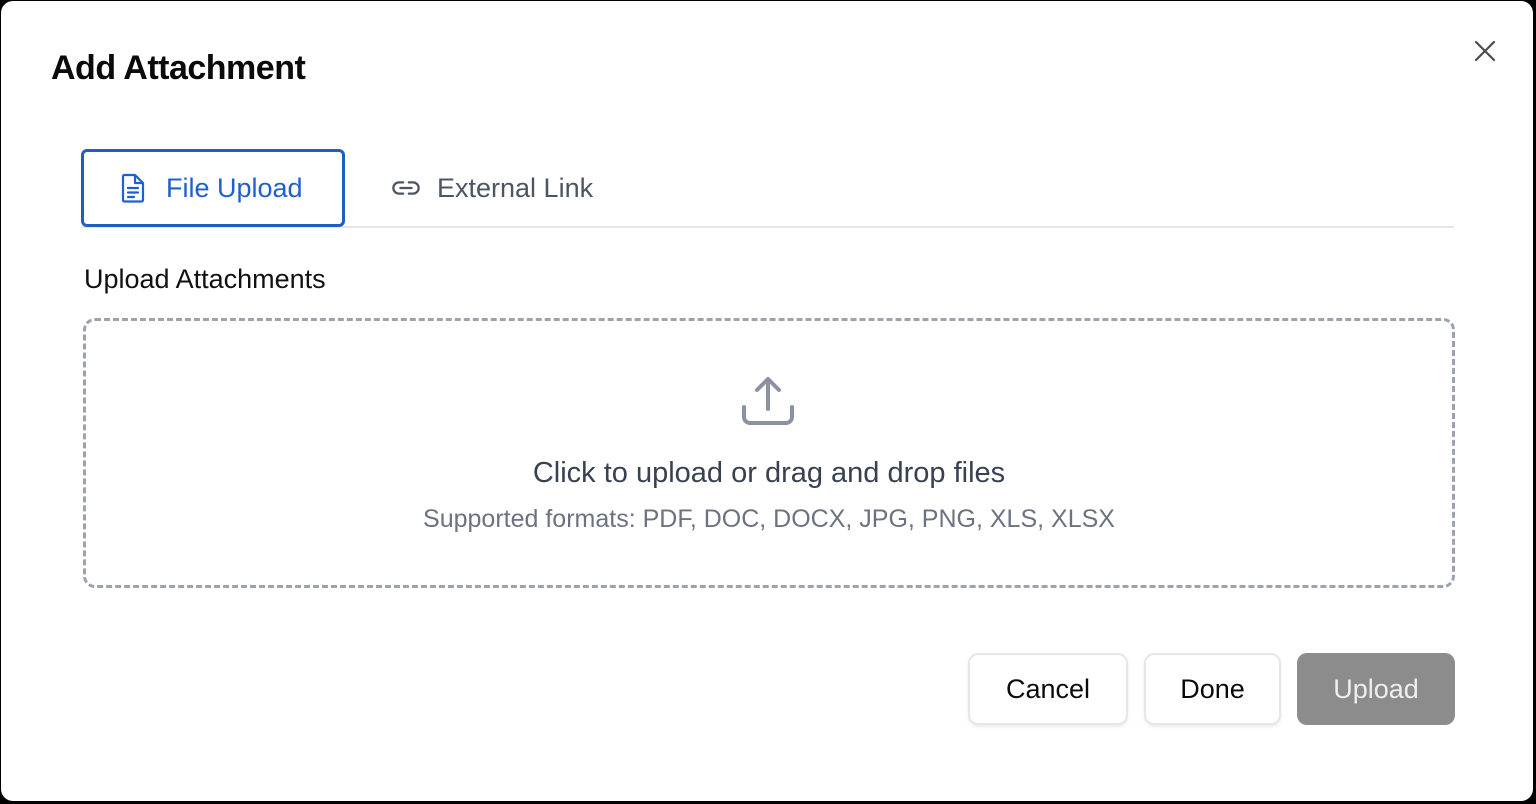 The width and height of the screenshot is (1536, 804). I want to click on upload-icon, so click(768, 401).